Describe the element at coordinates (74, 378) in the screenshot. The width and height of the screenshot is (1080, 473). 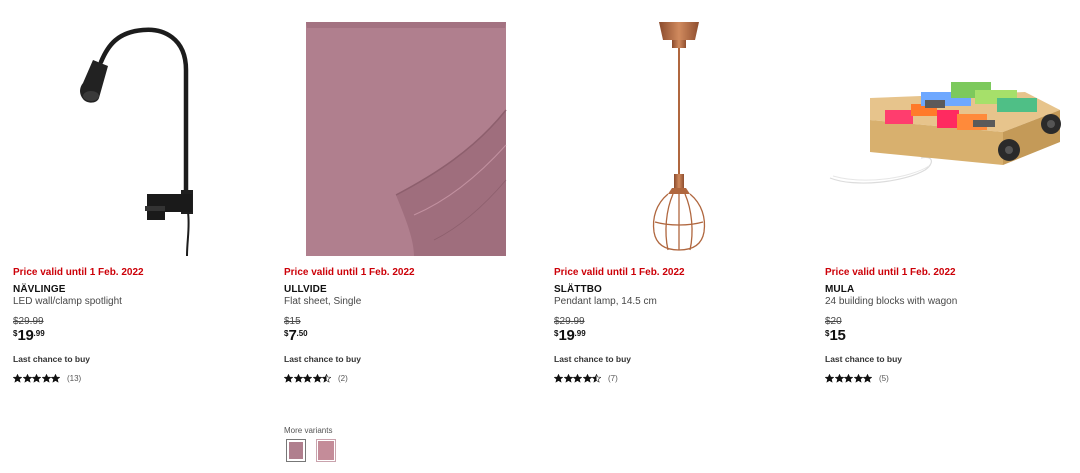
I see `review-count: (13)` at that location.